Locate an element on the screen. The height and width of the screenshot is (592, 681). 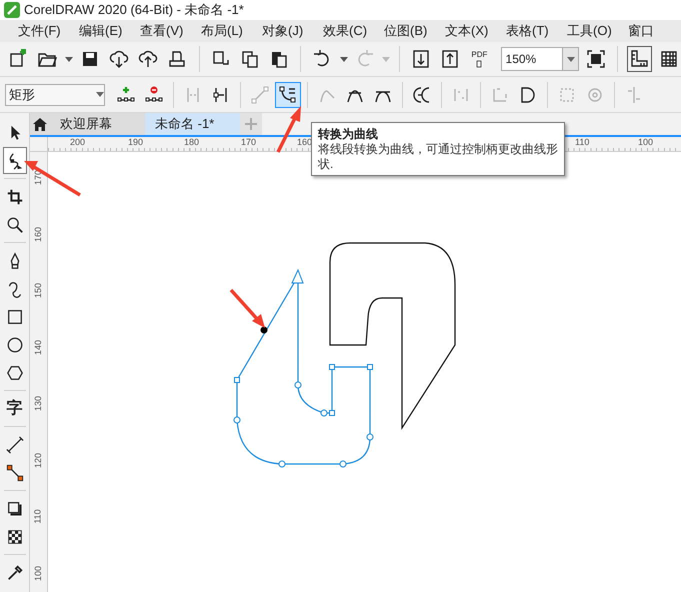
menu-item: 表格(T) is located at coordinates (528, 31).